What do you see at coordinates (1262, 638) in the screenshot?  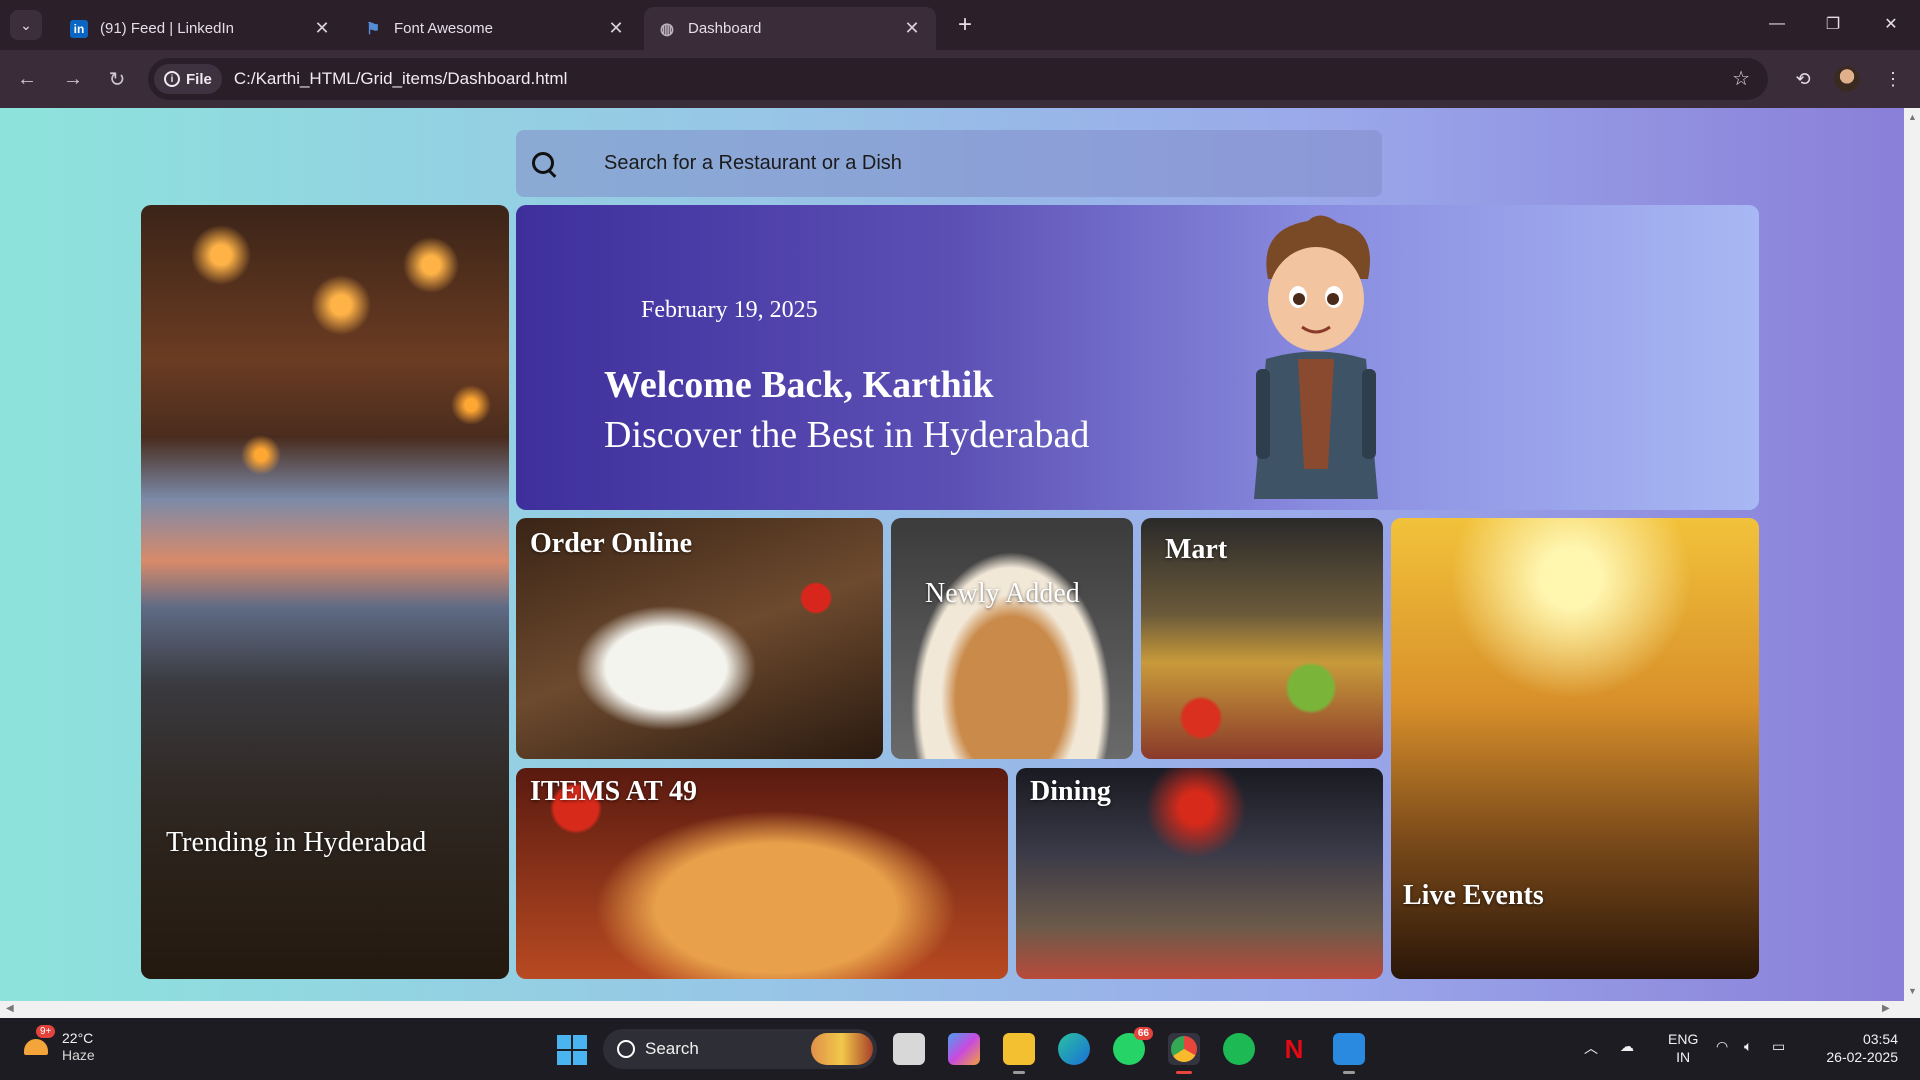 I see `mart-card: Mart` at bounding box center [1262, 638].